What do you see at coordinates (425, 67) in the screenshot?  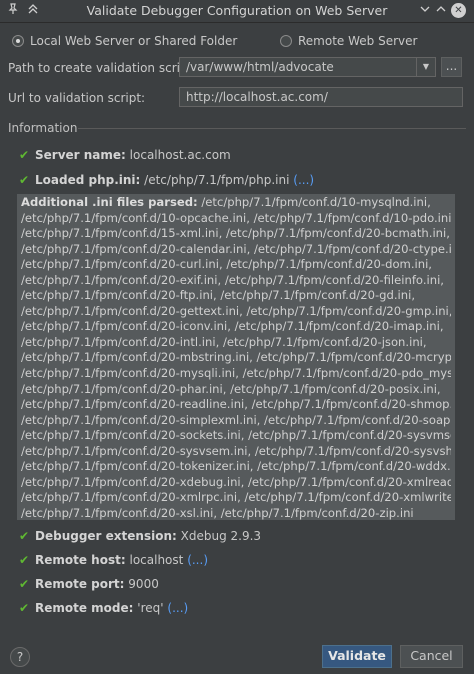 I see `dropdown-arrow-icon: ▼` at bounding box center [425, 67].